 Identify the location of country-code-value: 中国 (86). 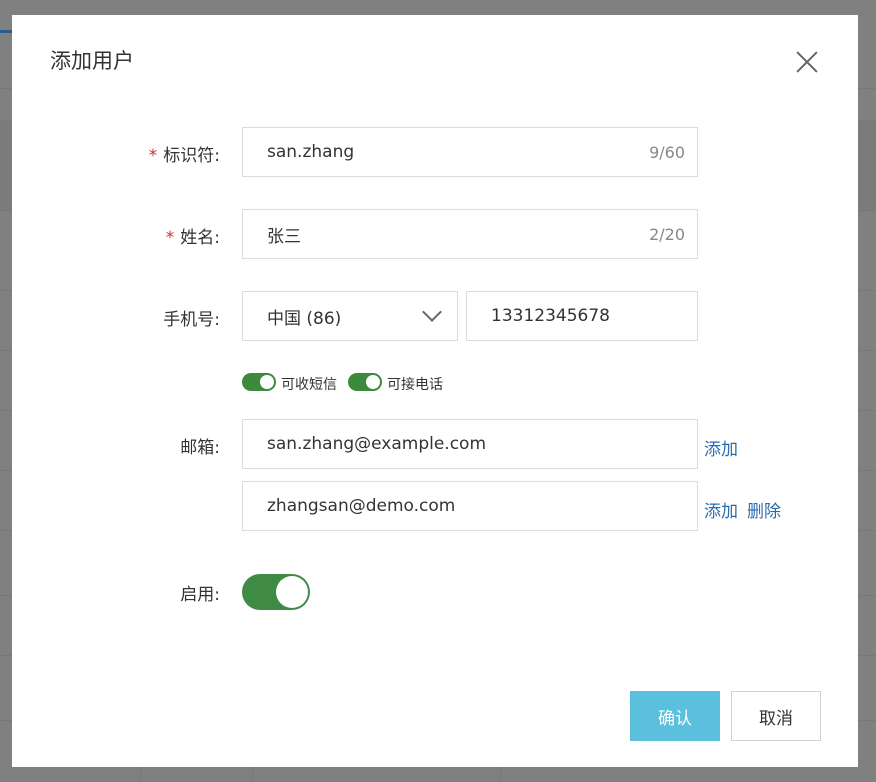
(304, 318).